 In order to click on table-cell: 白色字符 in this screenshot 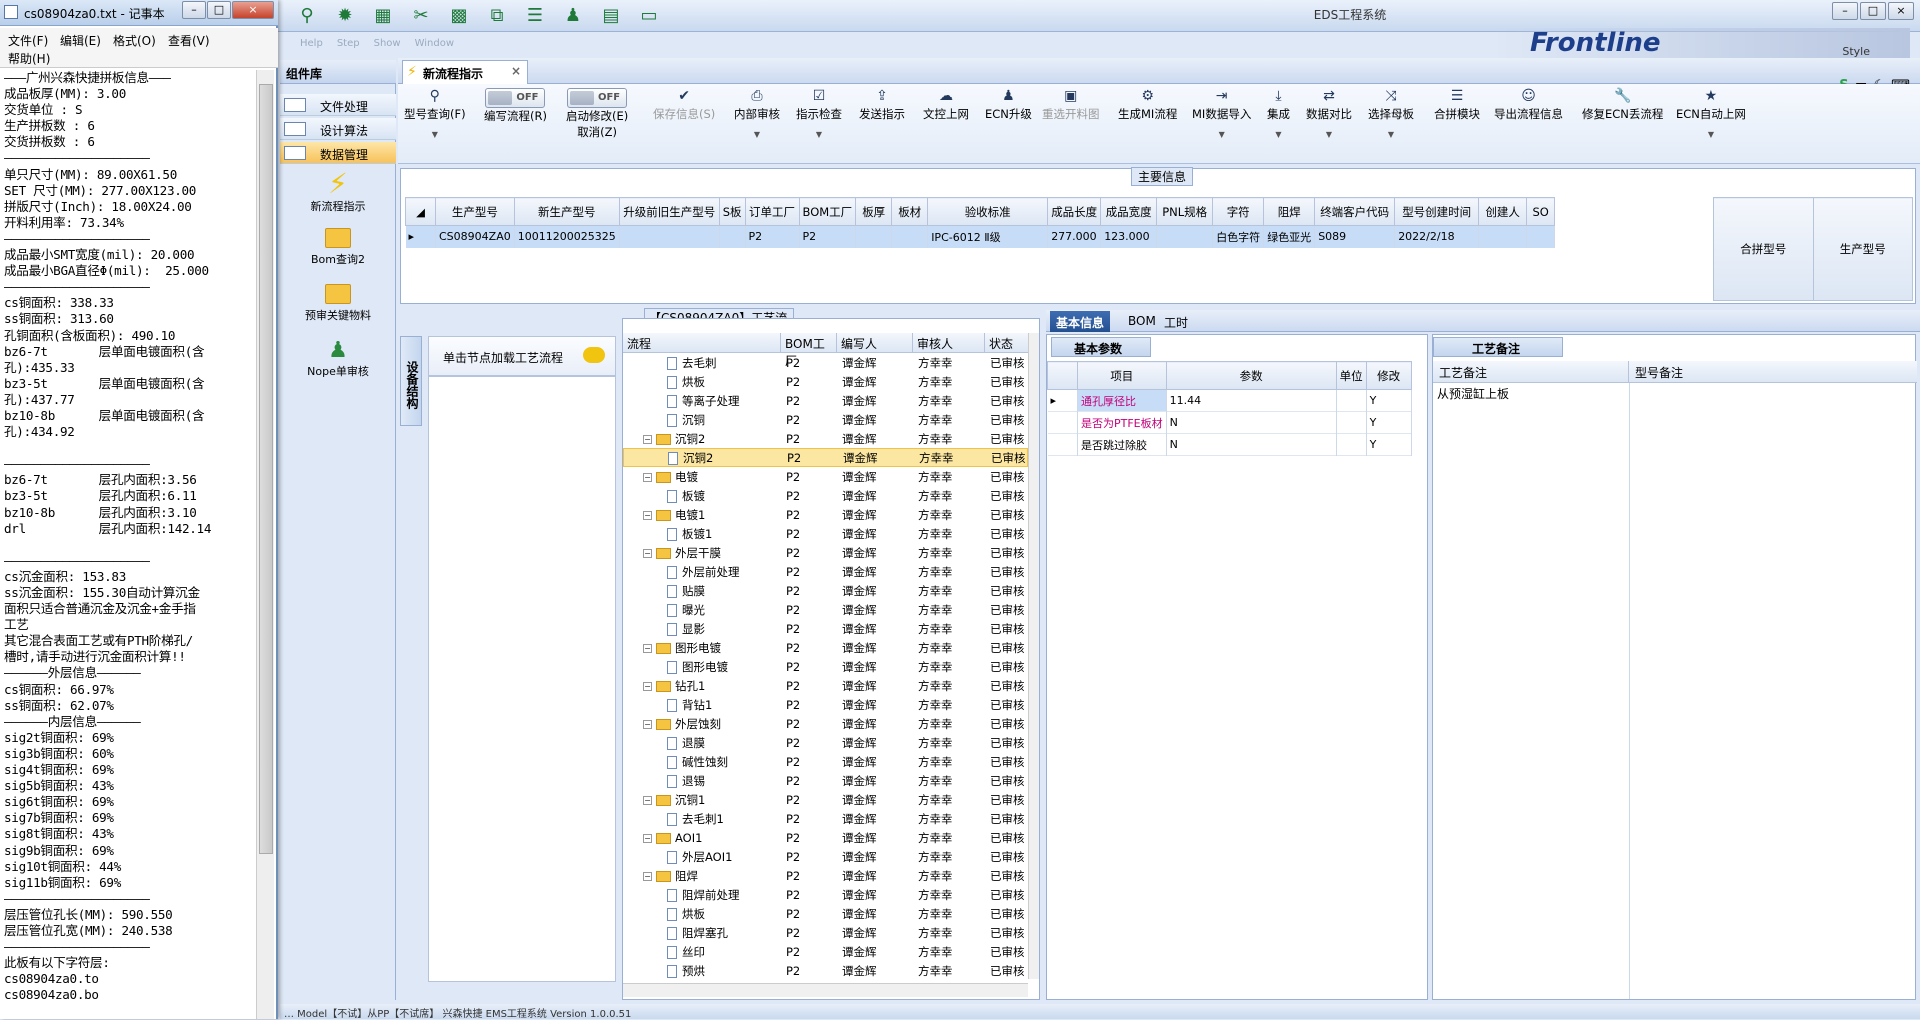, I will do `click(1238, 236)`.